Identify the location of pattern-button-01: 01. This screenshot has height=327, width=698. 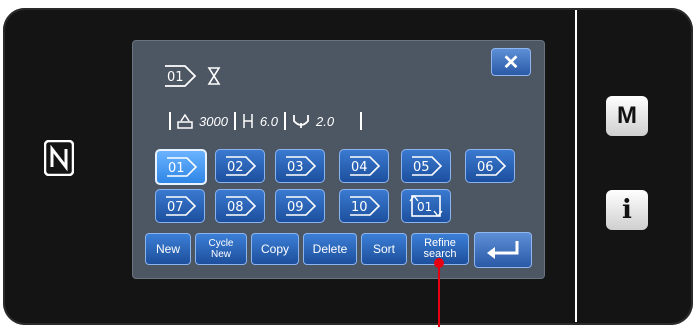
(181, 167).